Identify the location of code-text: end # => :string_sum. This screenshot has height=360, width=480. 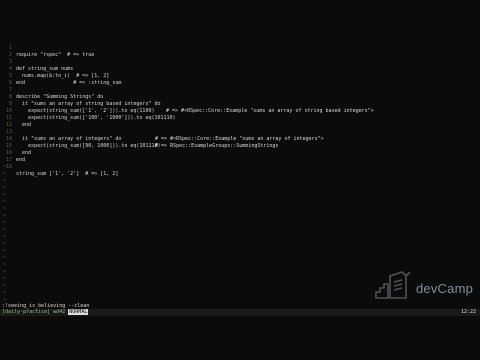
(69, 83).